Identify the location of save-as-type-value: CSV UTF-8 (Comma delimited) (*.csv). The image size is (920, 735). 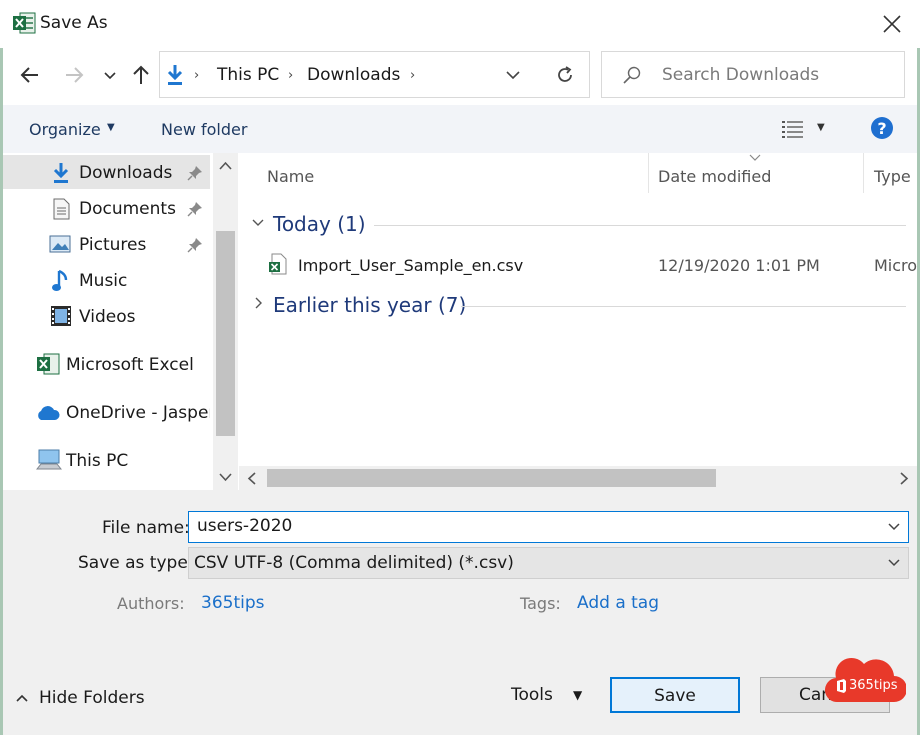
(354, 563).